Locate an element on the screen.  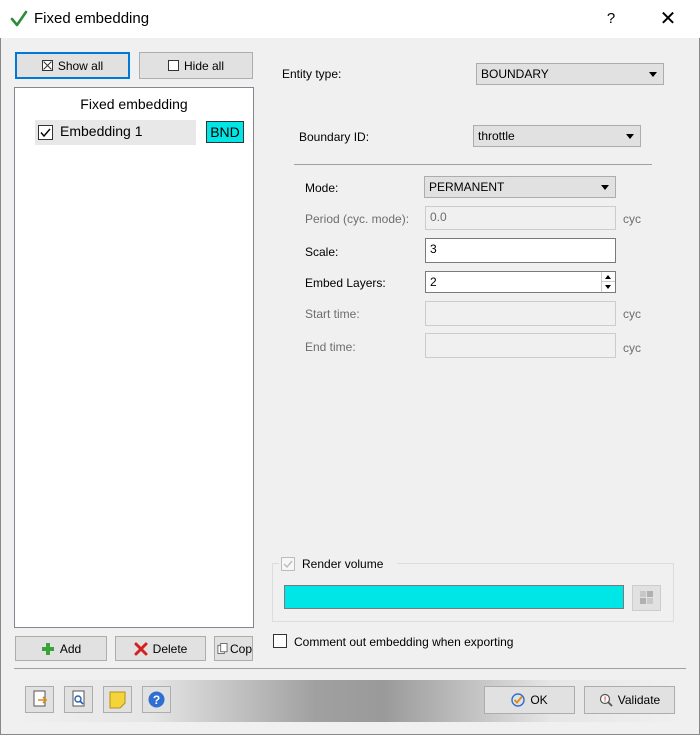
ok-button: OK is located at coordinates (529, 700).